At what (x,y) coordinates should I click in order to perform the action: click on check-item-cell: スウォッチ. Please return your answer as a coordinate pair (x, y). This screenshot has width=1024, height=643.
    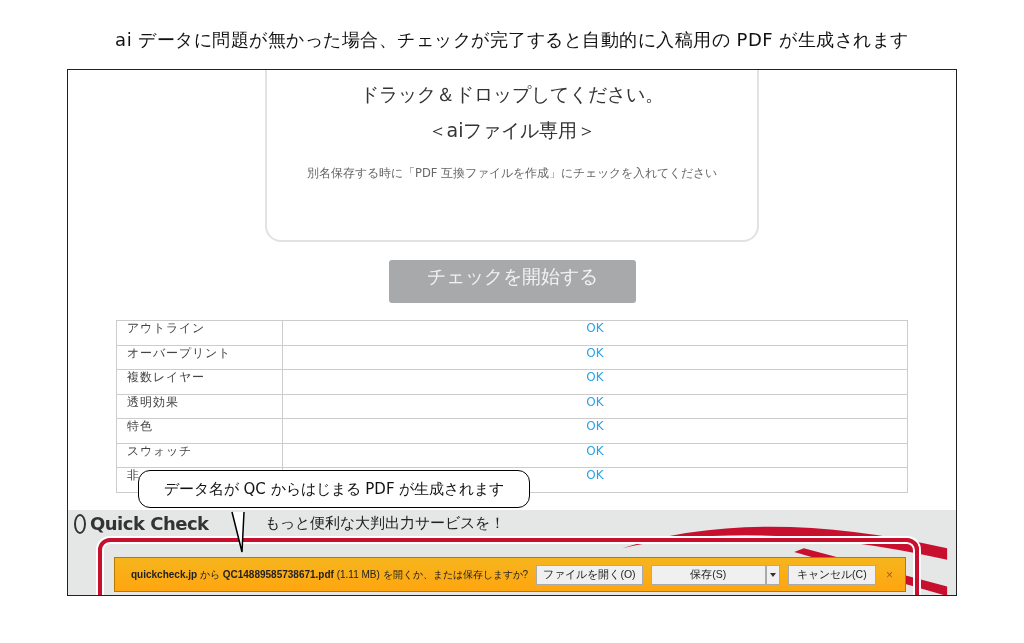
    Looking at the image, I should click on (199, 455).